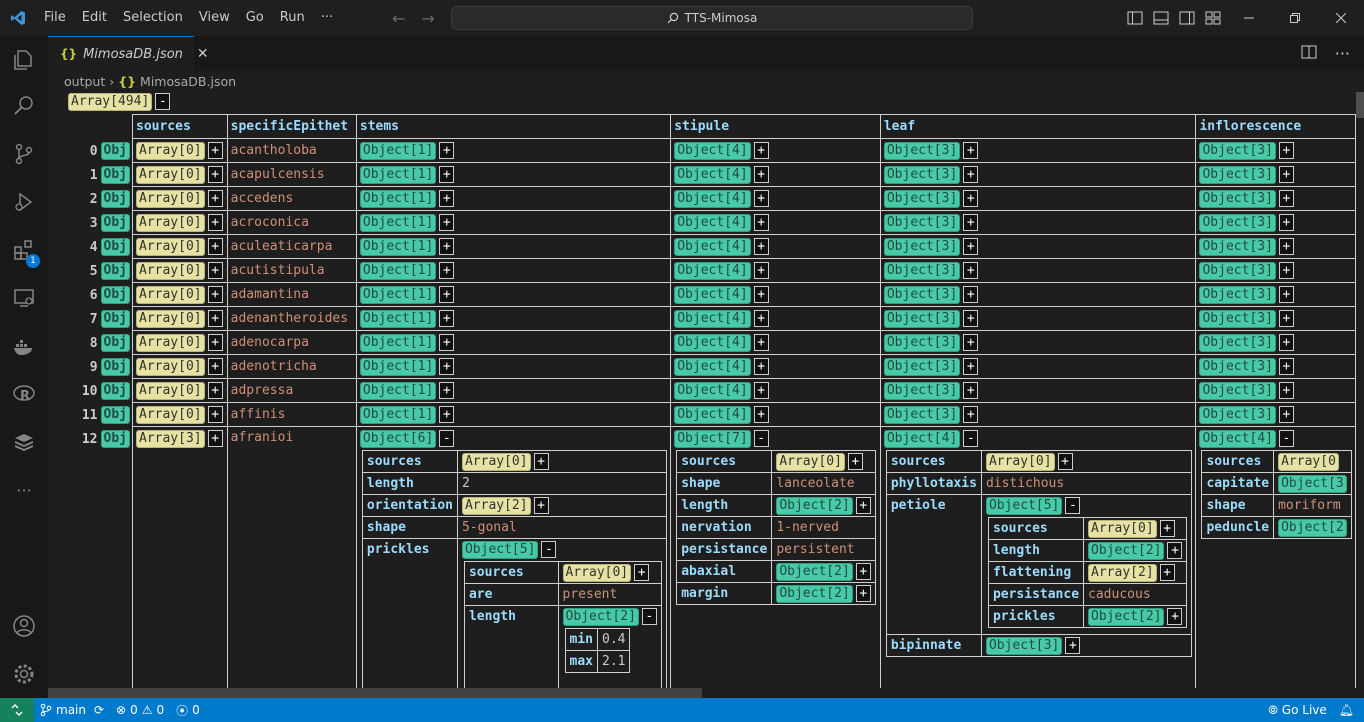  I want to click on vertical-scroll-thumb, so click(1360, 105).